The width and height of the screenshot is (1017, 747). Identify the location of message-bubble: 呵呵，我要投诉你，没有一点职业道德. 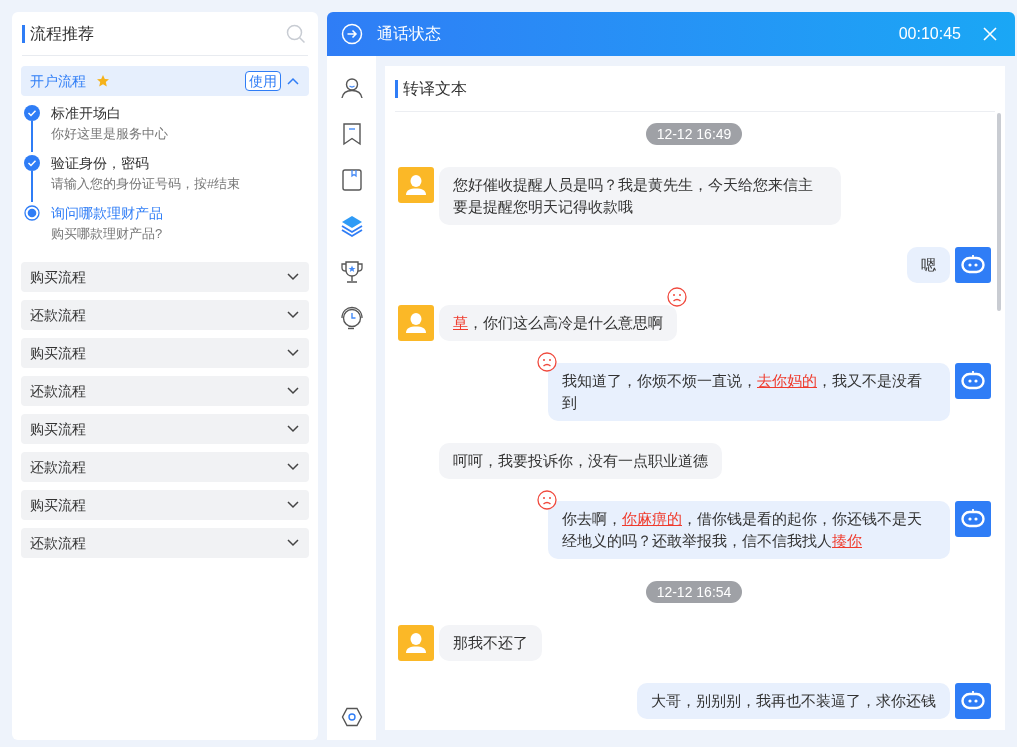
(580, 461).